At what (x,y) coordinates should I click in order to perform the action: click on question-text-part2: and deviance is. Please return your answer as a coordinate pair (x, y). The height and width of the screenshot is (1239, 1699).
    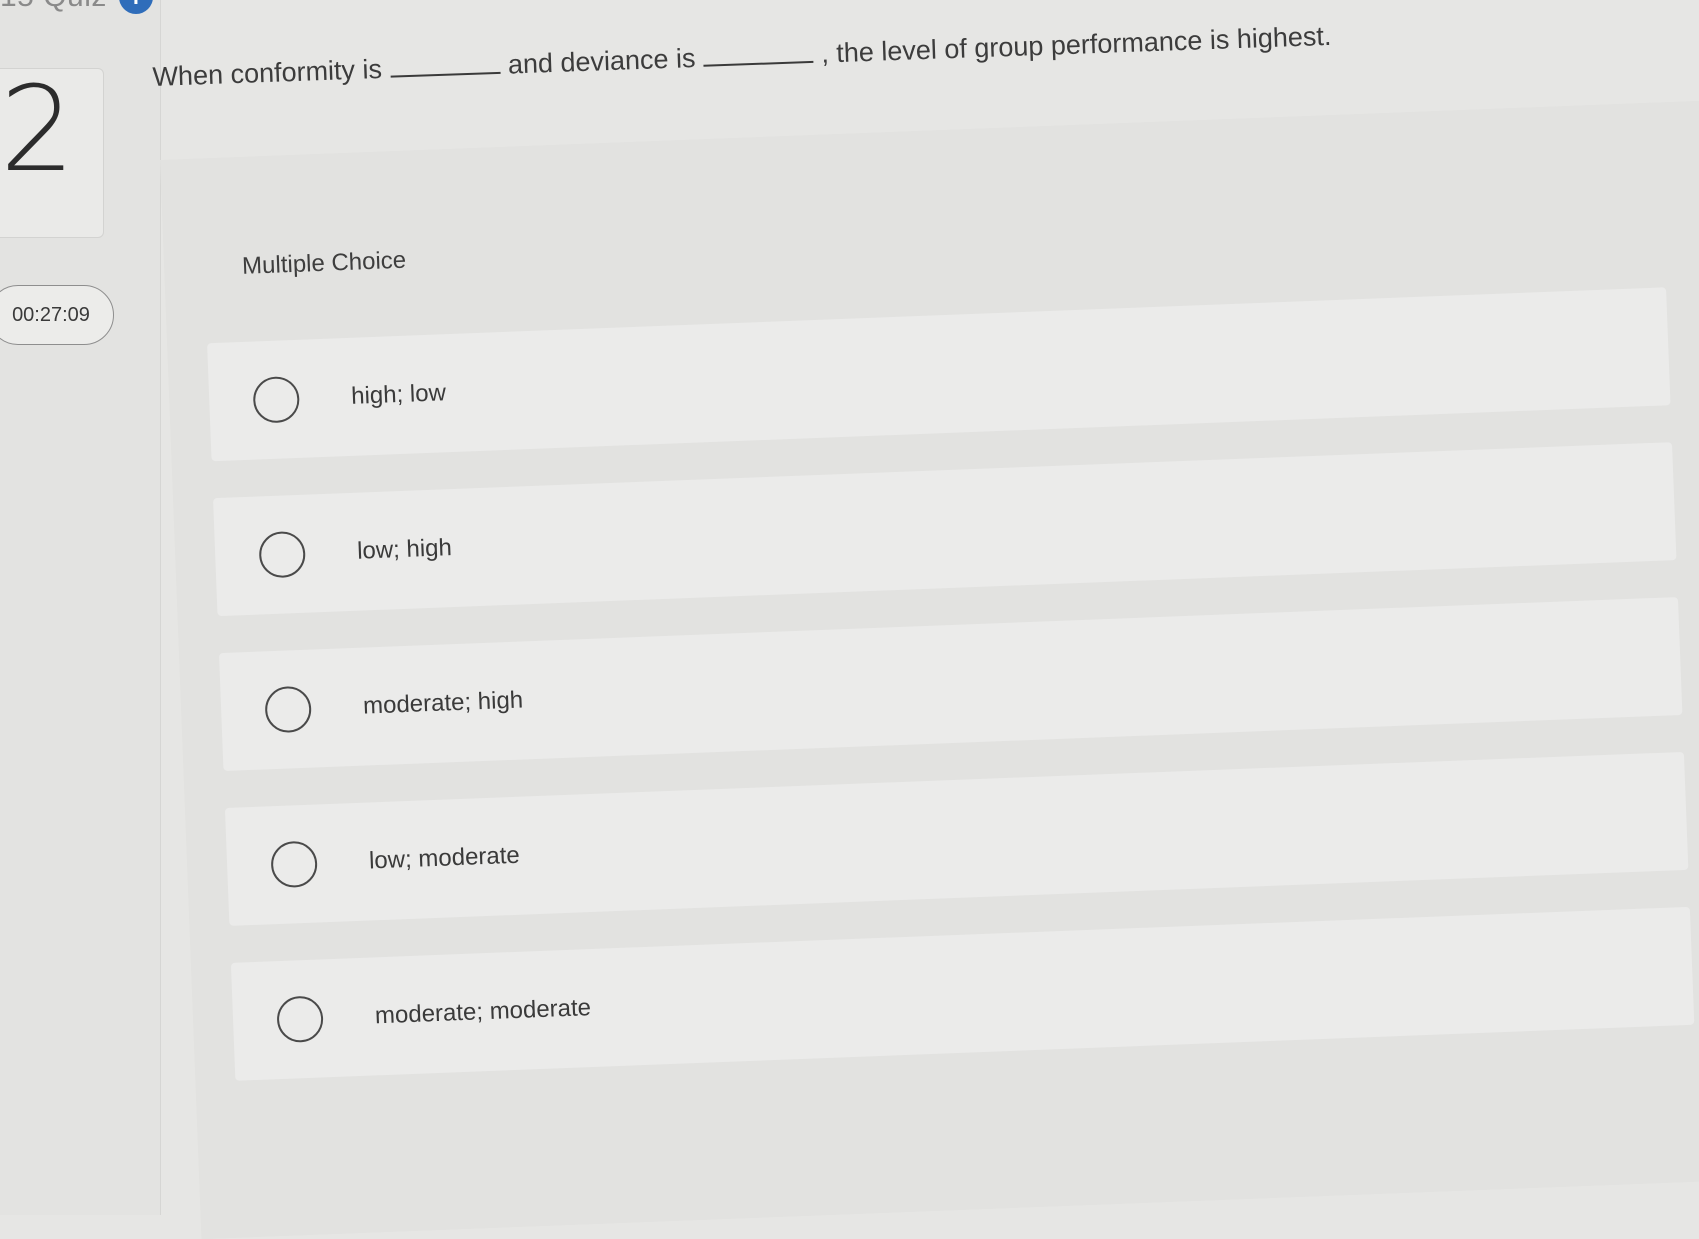
    Looking at the image, I should click on (601, 61).